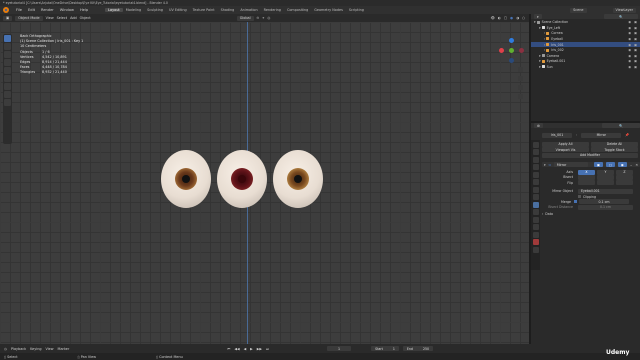  Describe the element at coordinates (517, 18) in the screenshot. I see `shading-material-icon: ◑` at that location.